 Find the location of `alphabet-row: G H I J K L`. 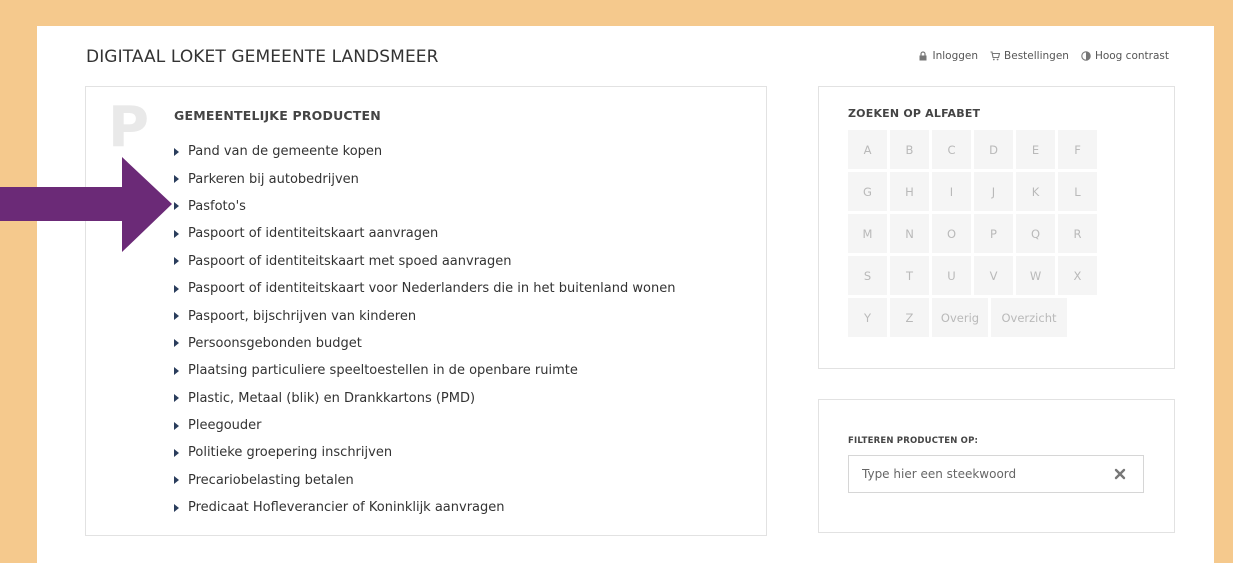

alphabet-row: G H I J K L is located at coordinates (998, 191).